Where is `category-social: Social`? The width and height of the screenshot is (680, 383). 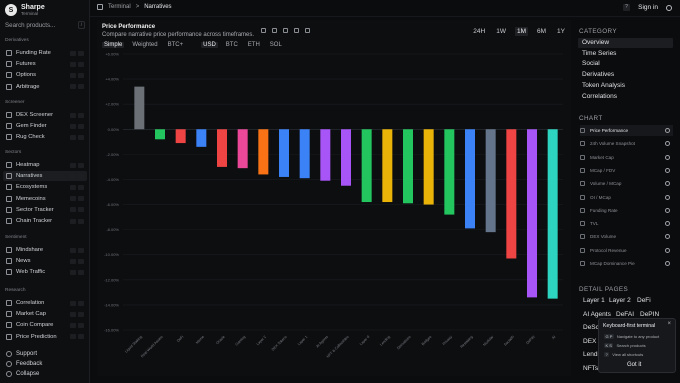
category-social: Social is located at coordinates (625, 64).